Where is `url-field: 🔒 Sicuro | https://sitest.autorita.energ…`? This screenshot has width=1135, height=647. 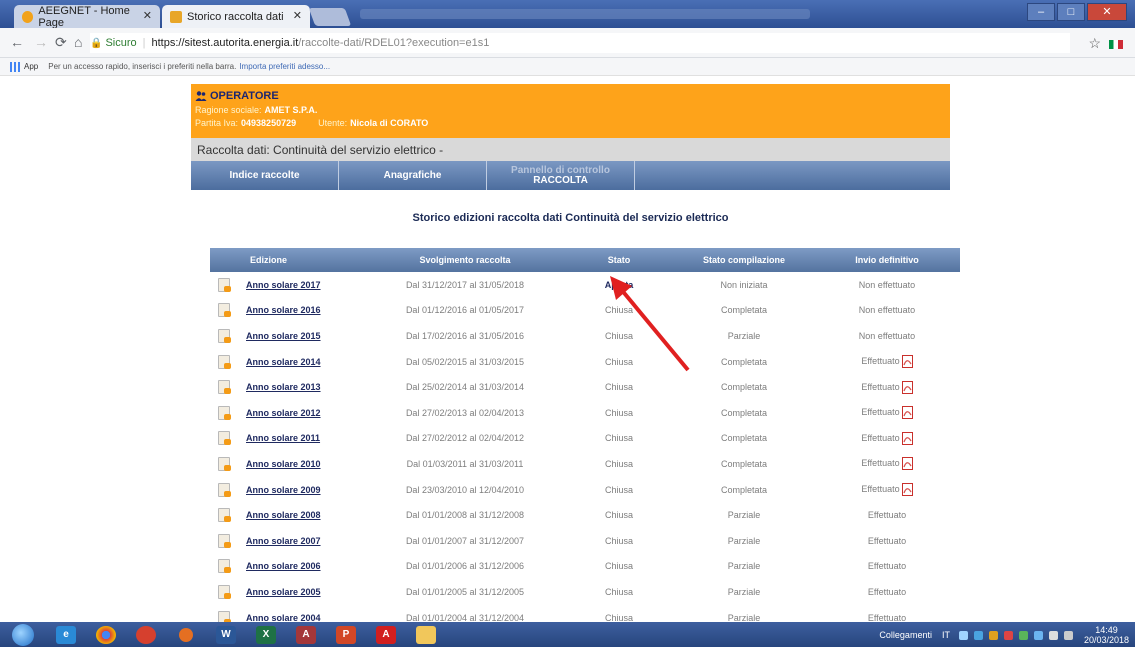 url-field: 🔒 Sicuro | https://sitest.autorita.energ… is located at coordinates (580, 43).